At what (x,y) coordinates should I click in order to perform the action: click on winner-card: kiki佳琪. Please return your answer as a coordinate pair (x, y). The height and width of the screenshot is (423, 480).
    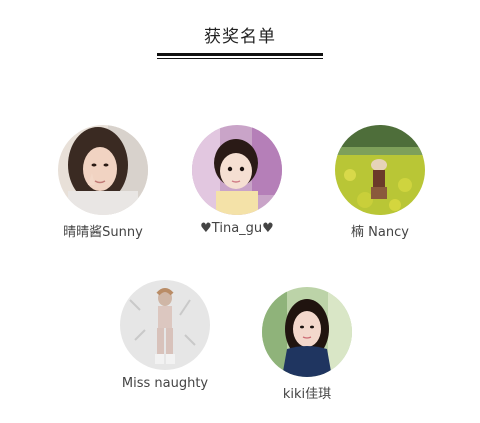
    Looking at the image, I should click on (307, 344).